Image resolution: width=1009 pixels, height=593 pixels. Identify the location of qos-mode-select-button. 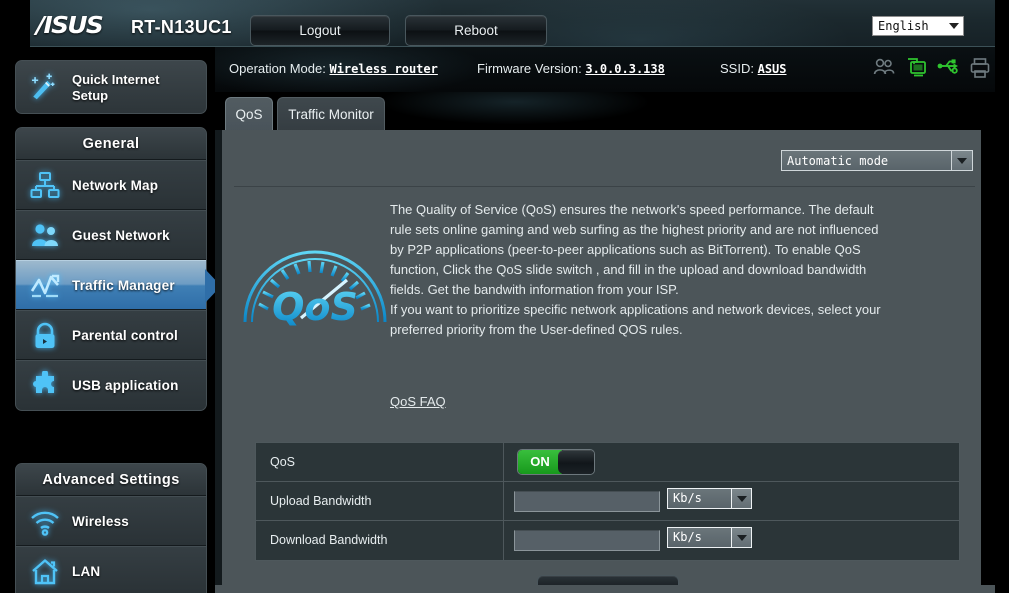
(961, 160).